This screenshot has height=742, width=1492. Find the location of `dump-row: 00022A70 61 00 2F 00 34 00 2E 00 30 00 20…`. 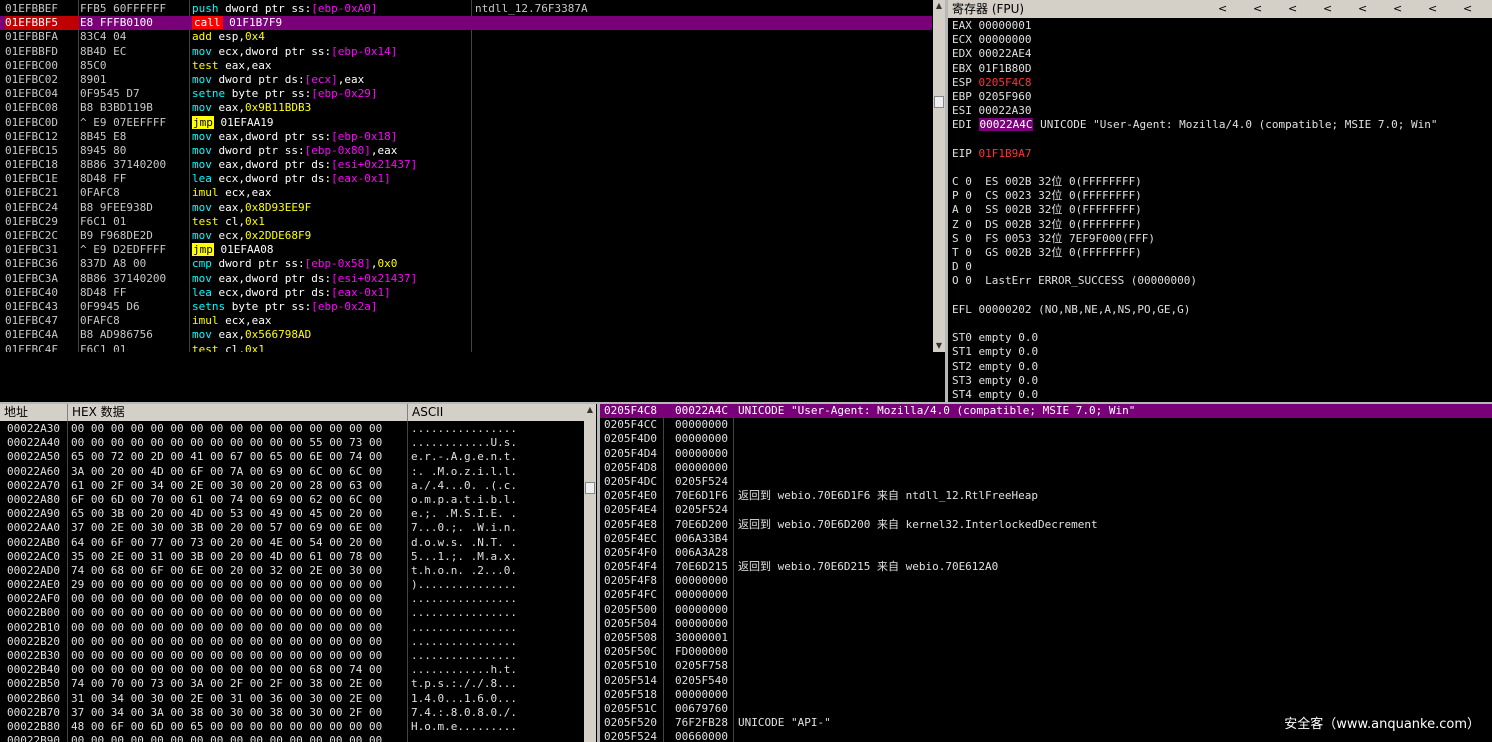

dump-row: 00022A70 61 00 2F 00 34 00 2E 00 30 00 20… is located at coordinates (292, 486).